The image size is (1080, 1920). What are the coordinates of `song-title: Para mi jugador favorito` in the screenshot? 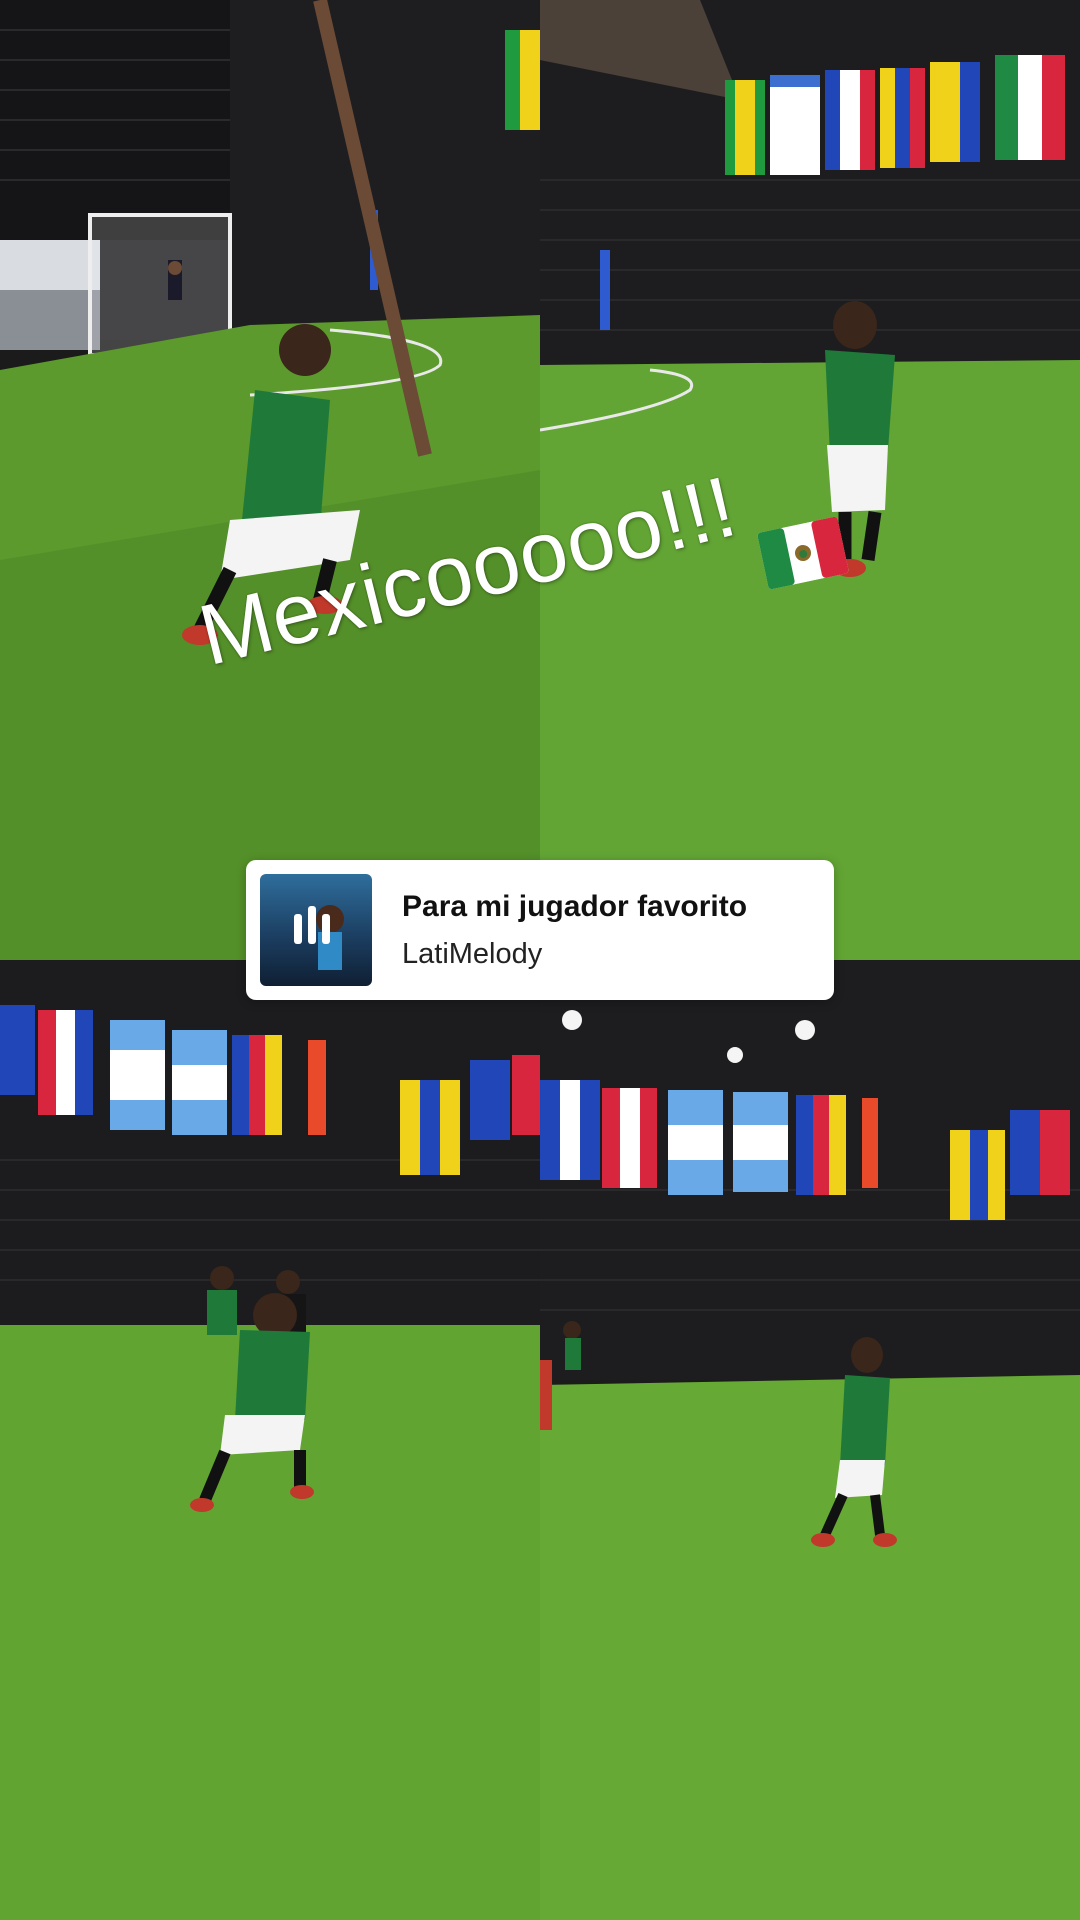 It's located at (575, 906).